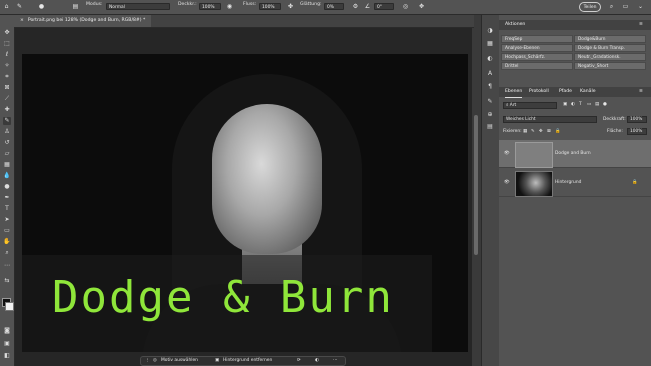  I want to click on brush-preset-icon: ●, so click(41, 6).